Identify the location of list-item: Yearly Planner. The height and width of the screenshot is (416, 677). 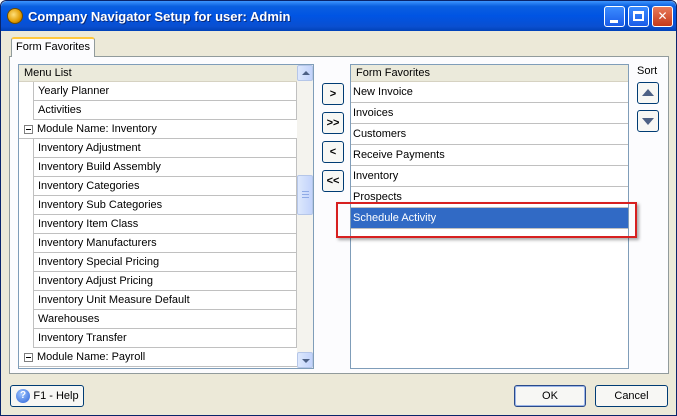
(165, 91).